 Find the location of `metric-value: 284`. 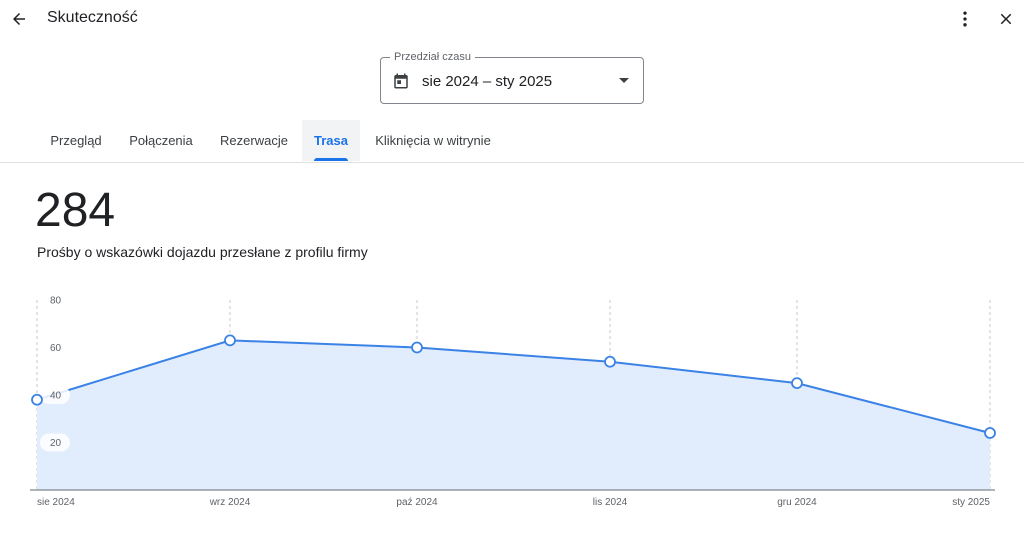

metric-value: 284 is located at coordinates (75, 210).